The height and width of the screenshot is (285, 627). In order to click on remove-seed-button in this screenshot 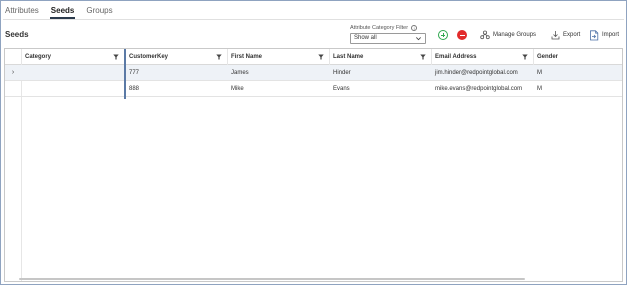, I will do `click(462, 35)`.